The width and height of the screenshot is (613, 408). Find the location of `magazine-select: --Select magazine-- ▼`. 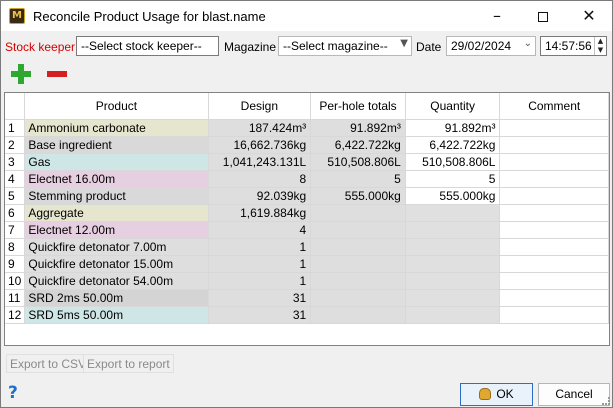

magazine-select: --Select magazine-- ▼ is located at coordinates (345, 46).